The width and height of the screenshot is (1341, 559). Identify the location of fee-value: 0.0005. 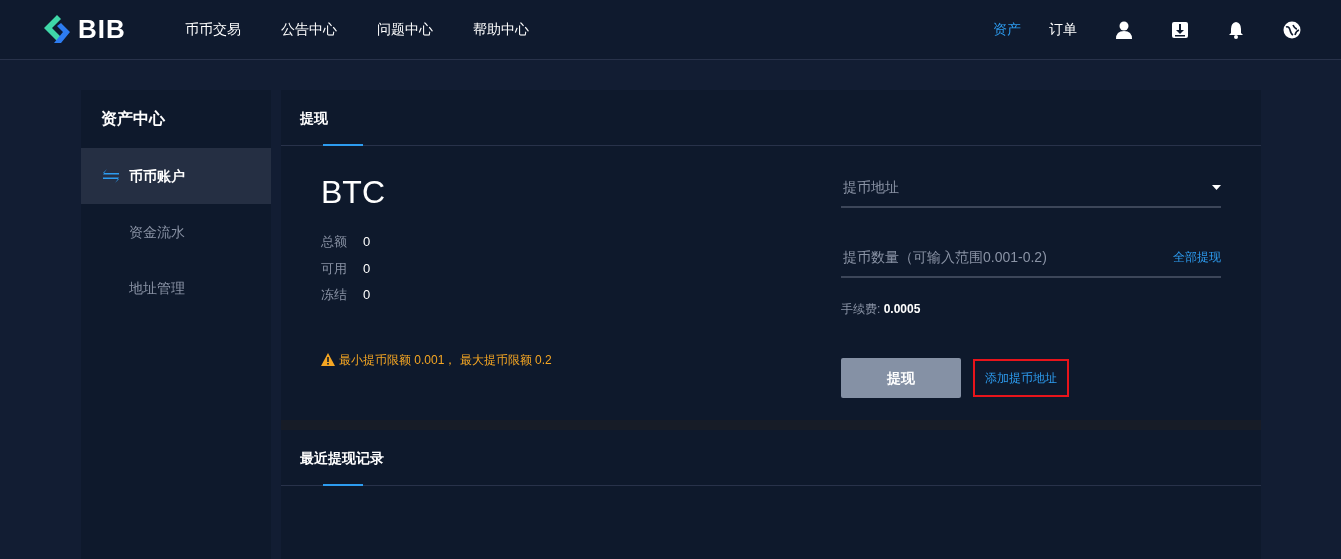
(902, 309).